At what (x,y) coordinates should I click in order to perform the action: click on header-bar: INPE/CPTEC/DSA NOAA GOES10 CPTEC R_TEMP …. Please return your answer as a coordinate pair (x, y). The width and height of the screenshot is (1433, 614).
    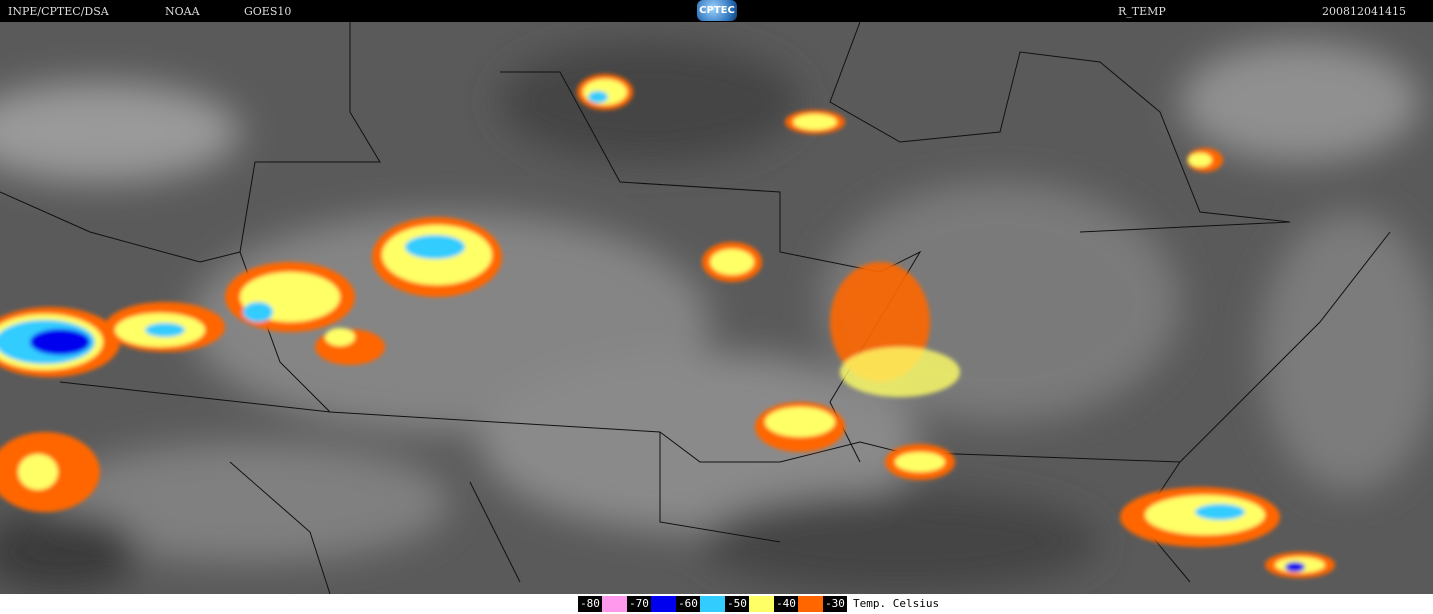
    Looking at the image, I should click on (716, 11).